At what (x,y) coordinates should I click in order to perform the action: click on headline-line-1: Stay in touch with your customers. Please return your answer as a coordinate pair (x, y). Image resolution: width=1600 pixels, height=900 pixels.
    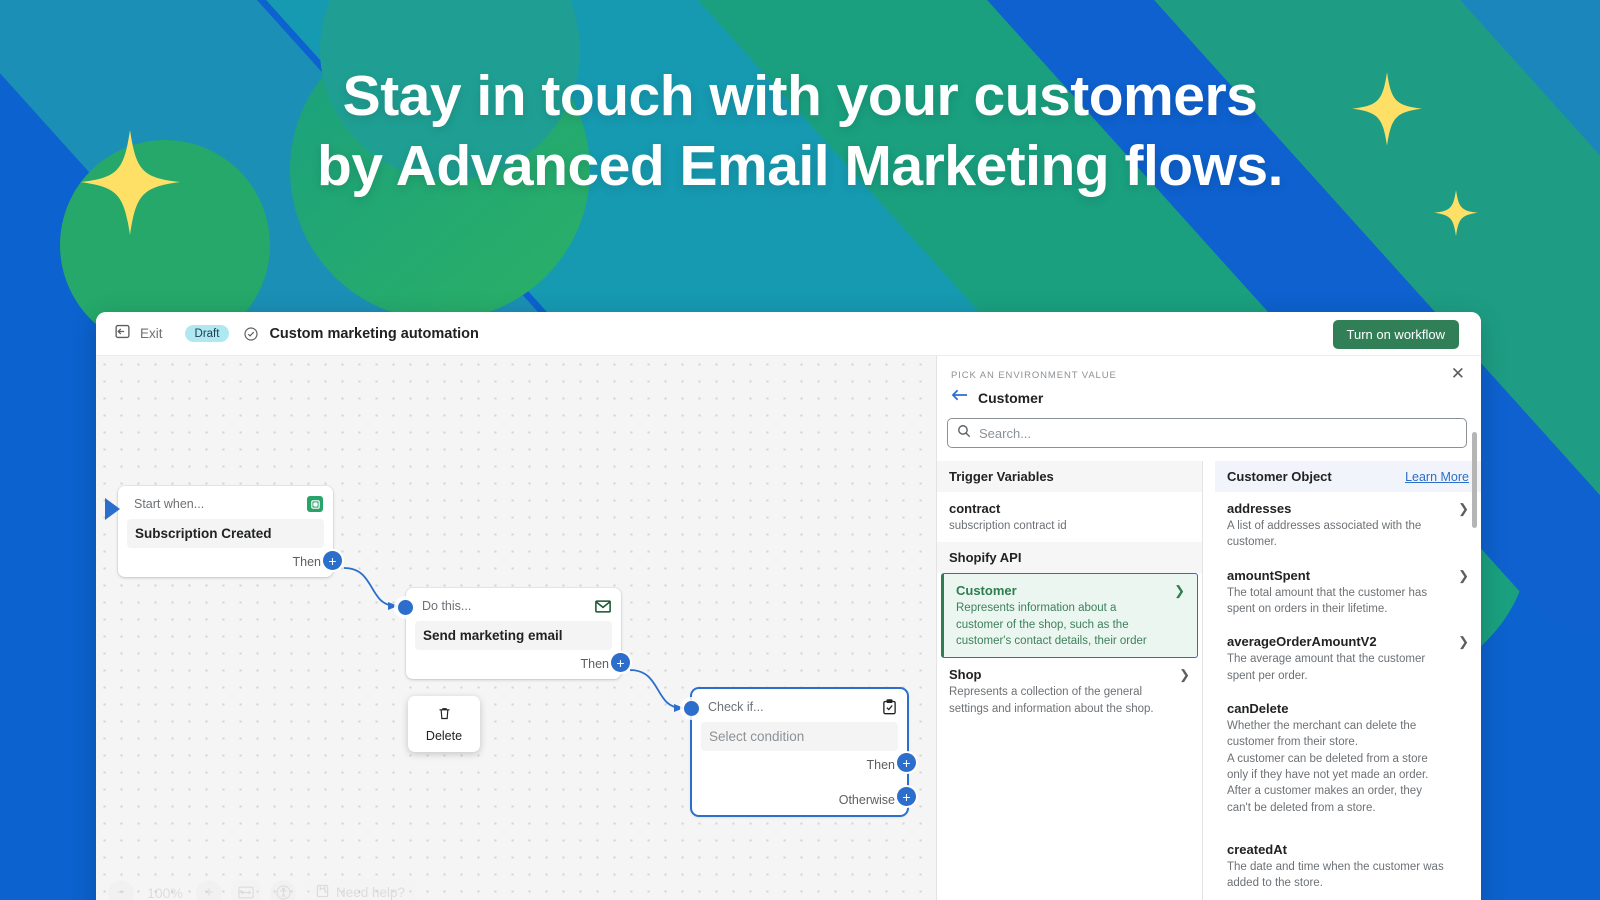
    Looking at the image, I should click on (800, 96).